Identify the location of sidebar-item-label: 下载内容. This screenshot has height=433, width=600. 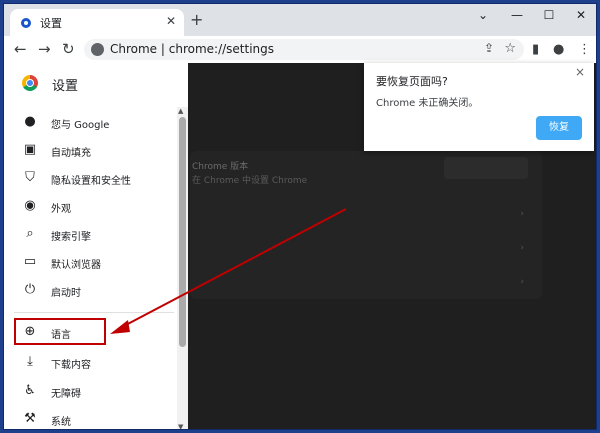
(71, 365).